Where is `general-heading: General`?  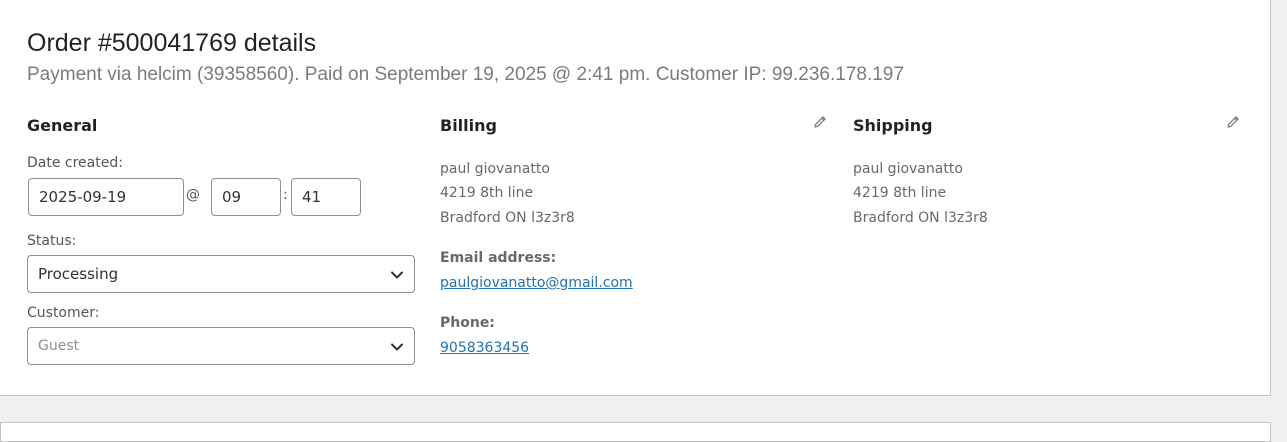
general-heading: General is located at coordinates (62, 125).